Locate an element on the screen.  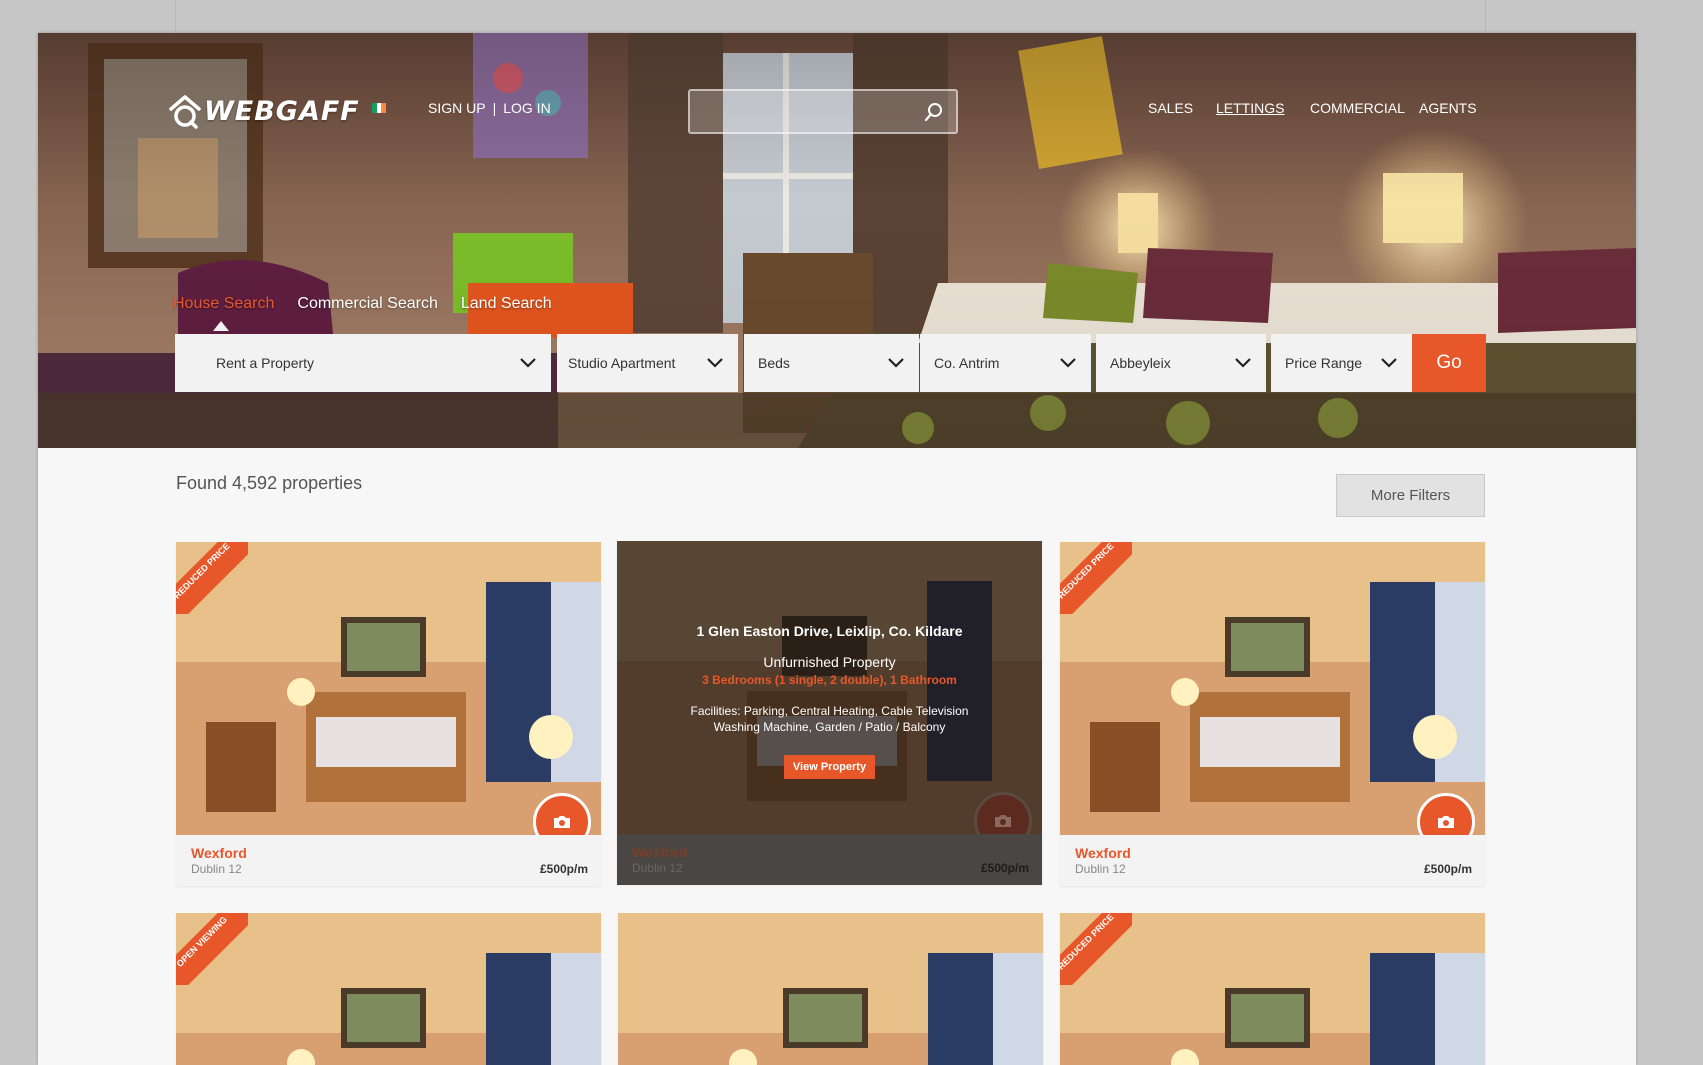
open-viewing-ribbon: OPEN VIEWING is located at coordinates (212, 949).